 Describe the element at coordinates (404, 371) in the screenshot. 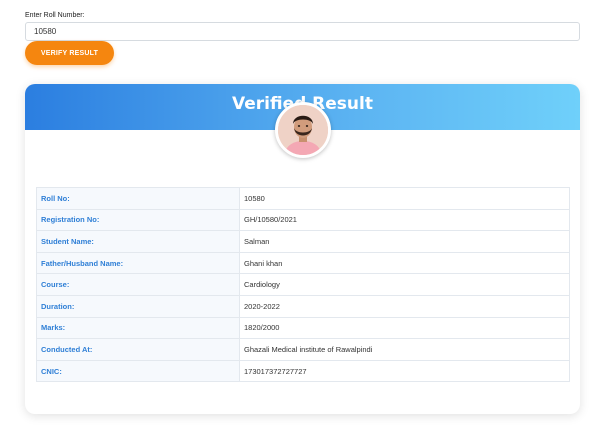

I see `row-value: 173017372727727` at that location.